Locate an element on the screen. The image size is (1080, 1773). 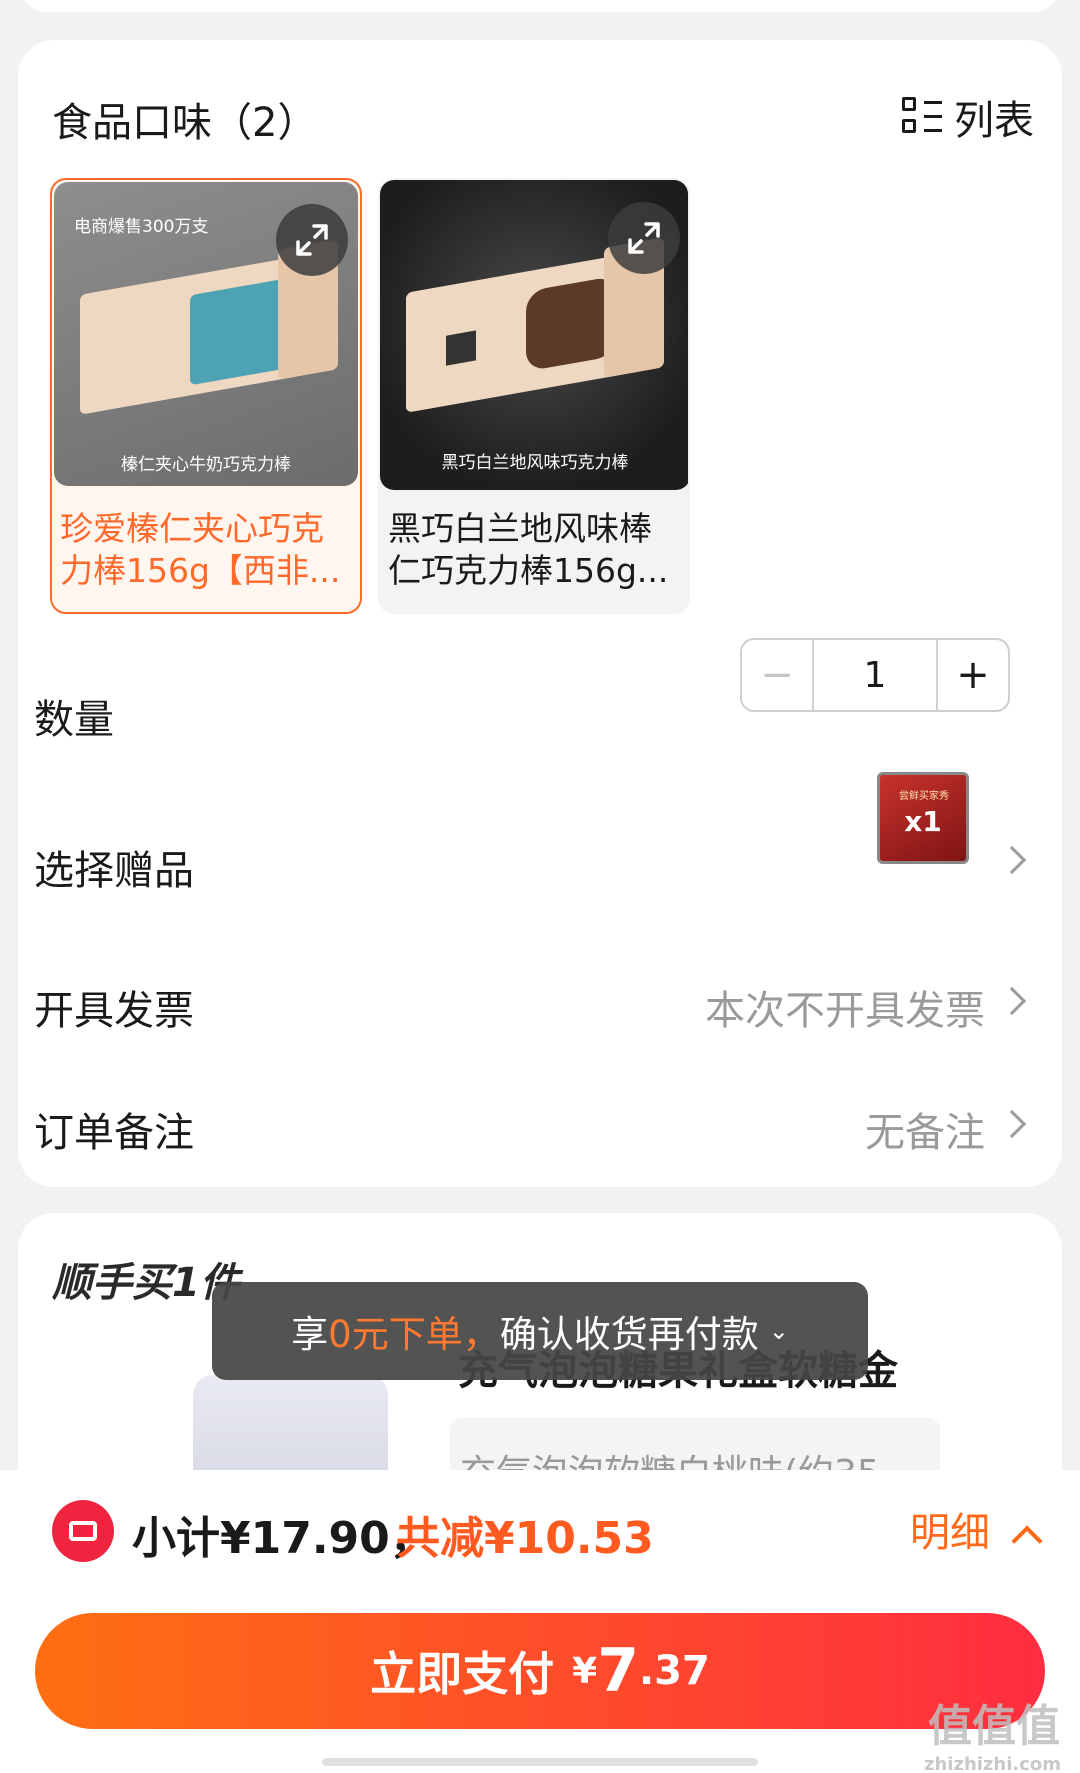
discount-text: 共减¥10.53 is located at coordinates (525, 1538).